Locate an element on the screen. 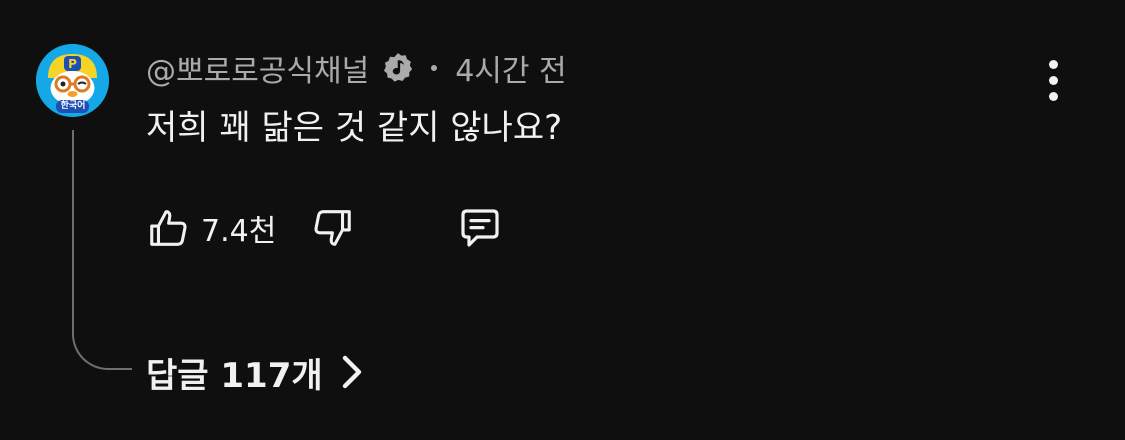 This screenshot has height=440, width=1125. author-name: @뽀로로공식채널 is located at coordinates (257, 68).